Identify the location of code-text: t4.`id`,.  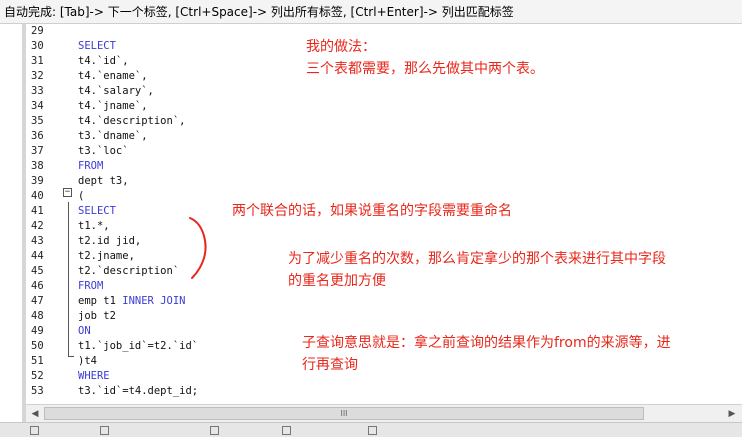
(103, 61).